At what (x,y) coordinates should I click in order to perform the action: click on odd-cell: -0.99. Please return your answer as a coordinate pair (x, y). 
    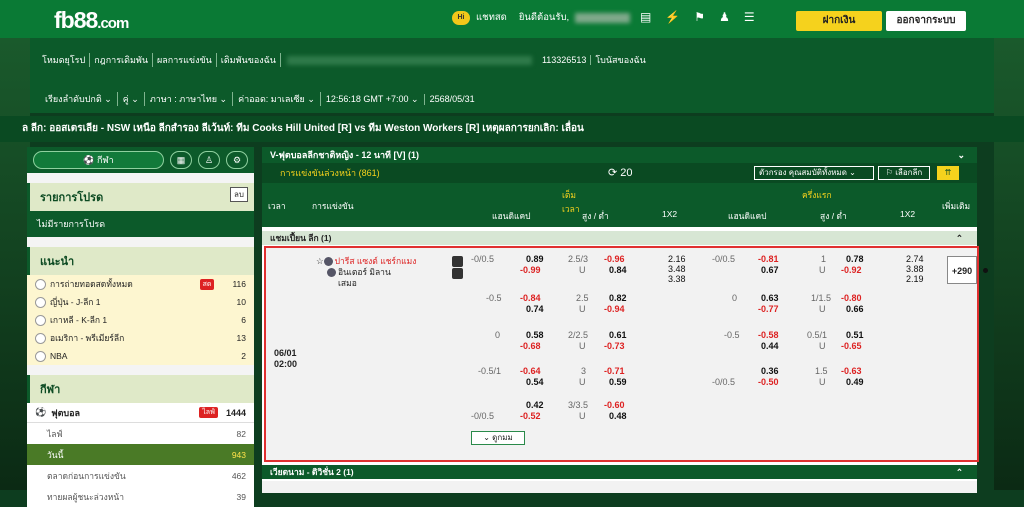
    Looking at the image, I should click on (530, 270).